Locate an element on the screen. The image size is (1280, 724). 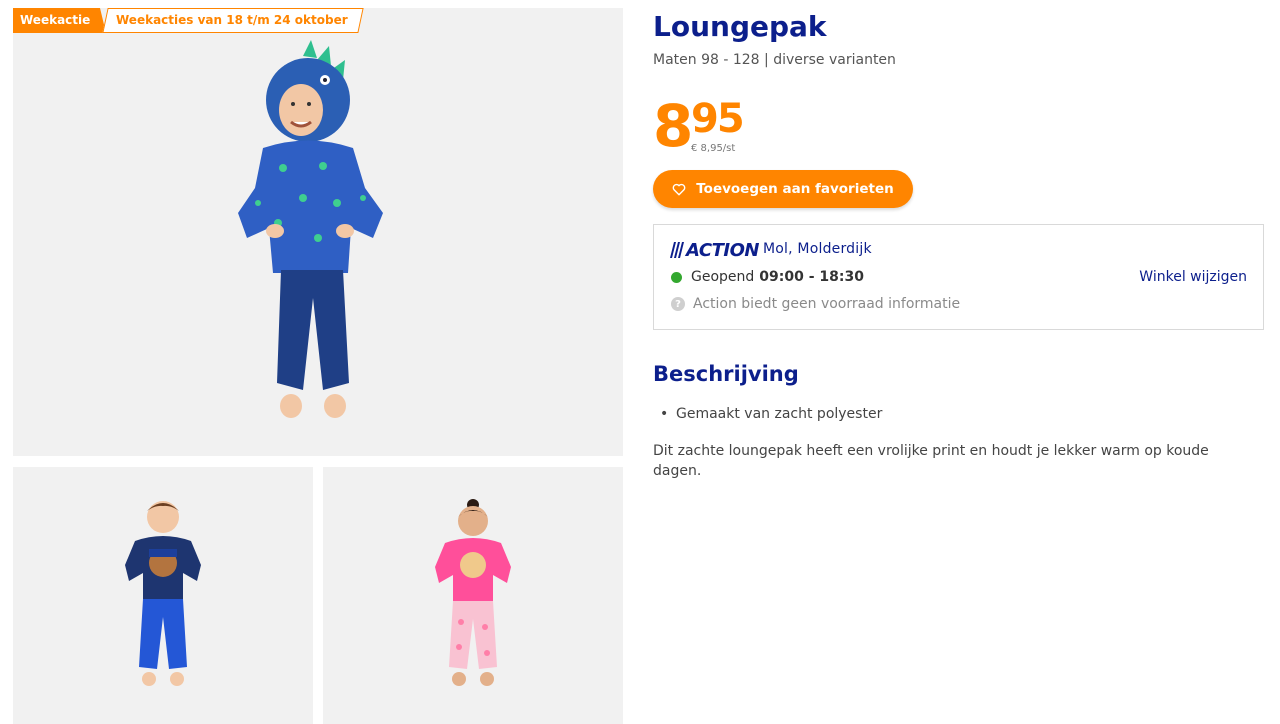
action-logo-text: ACTION is located at coordinates (722, 250).